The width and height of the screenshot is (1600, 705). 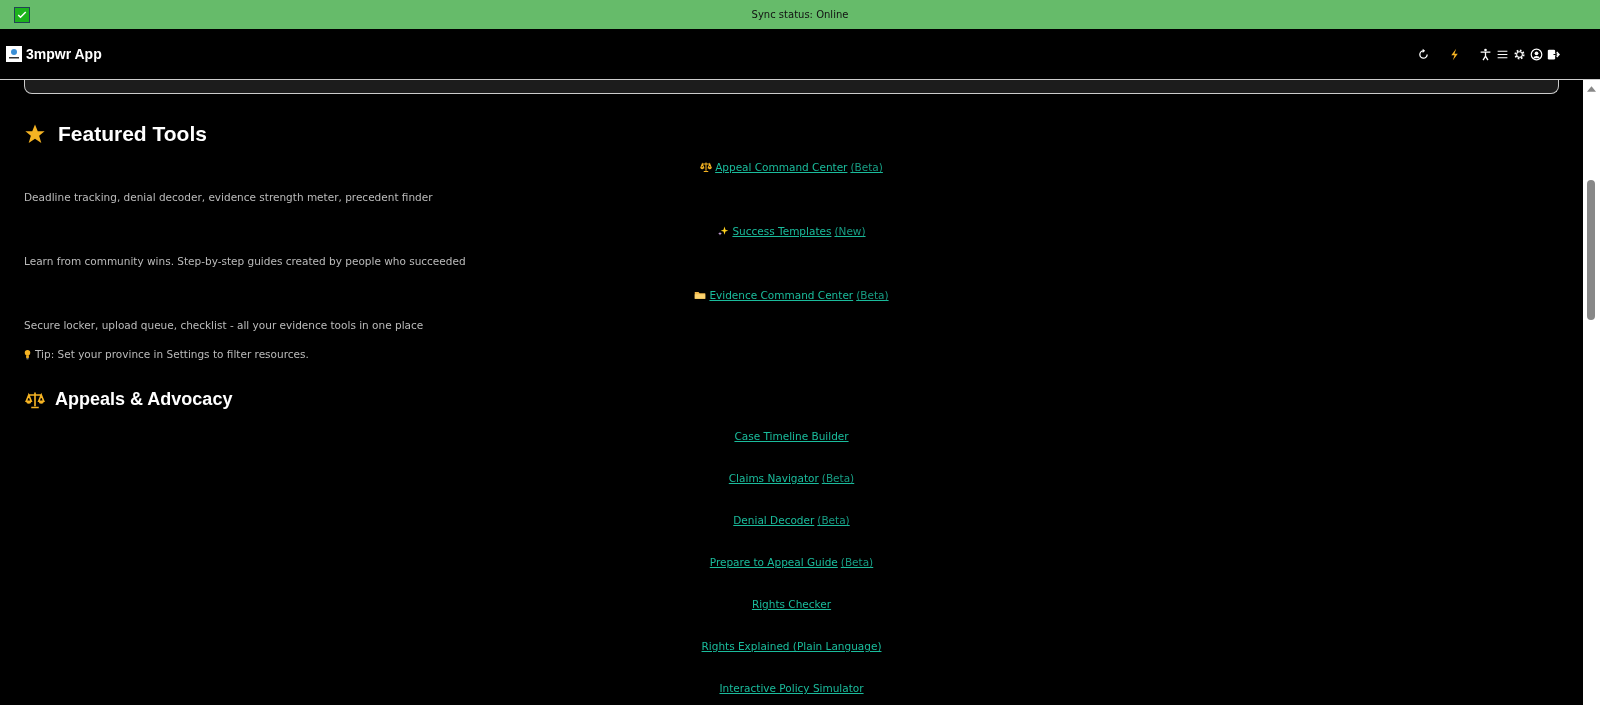 What do you see at coordinates (791, 436) in the screenshot?
I see `tool-link: Case Timeline Builder` at bounding box center [791, 436].